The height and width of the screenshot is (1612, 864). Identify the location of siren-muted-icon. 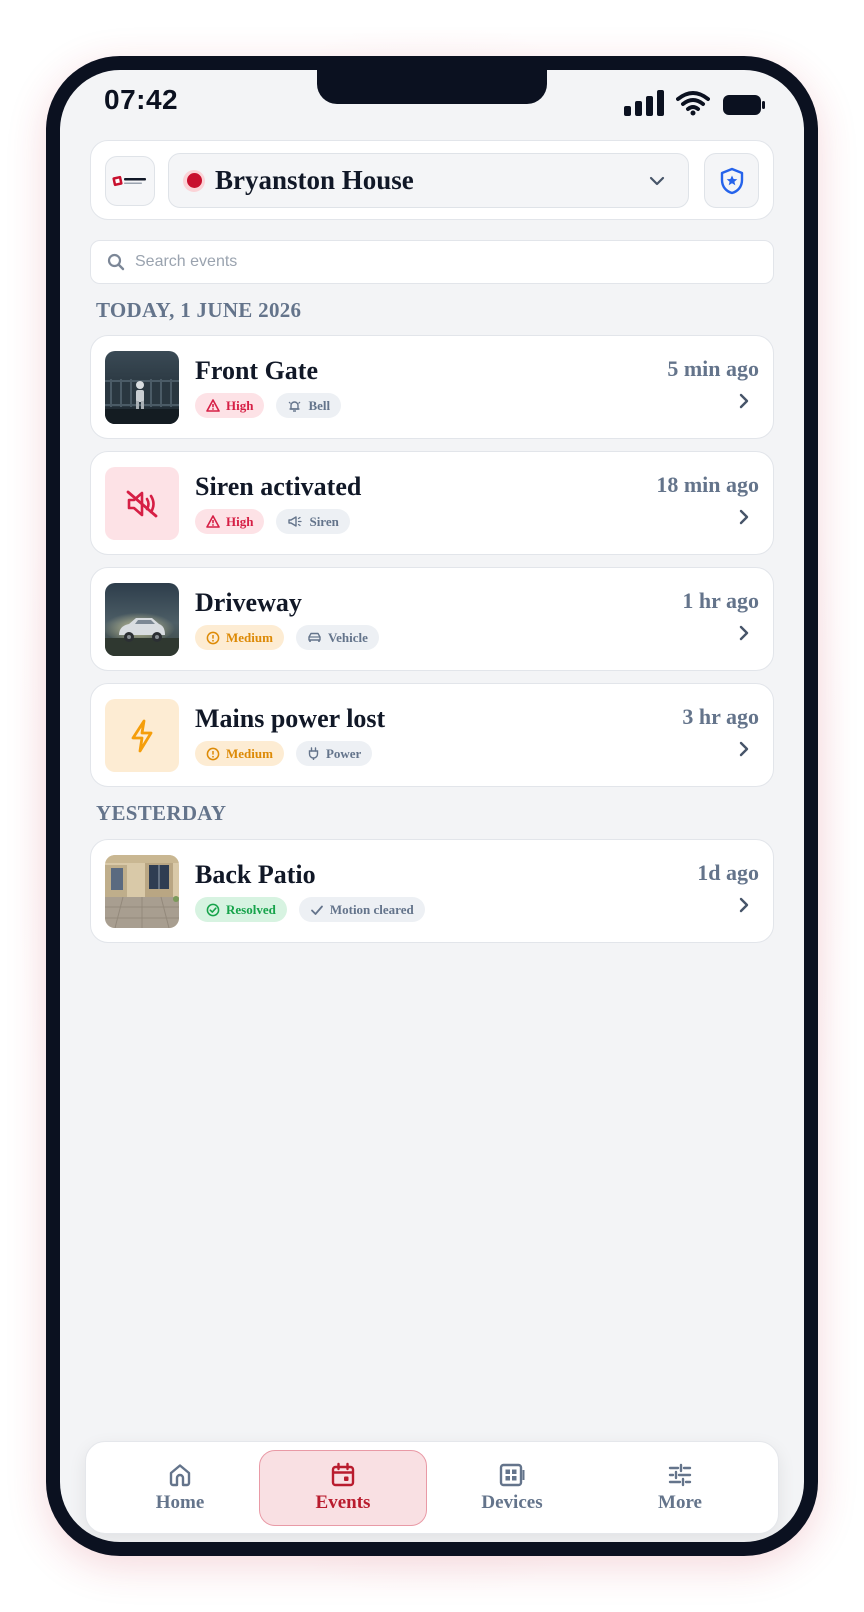
(142, 503).